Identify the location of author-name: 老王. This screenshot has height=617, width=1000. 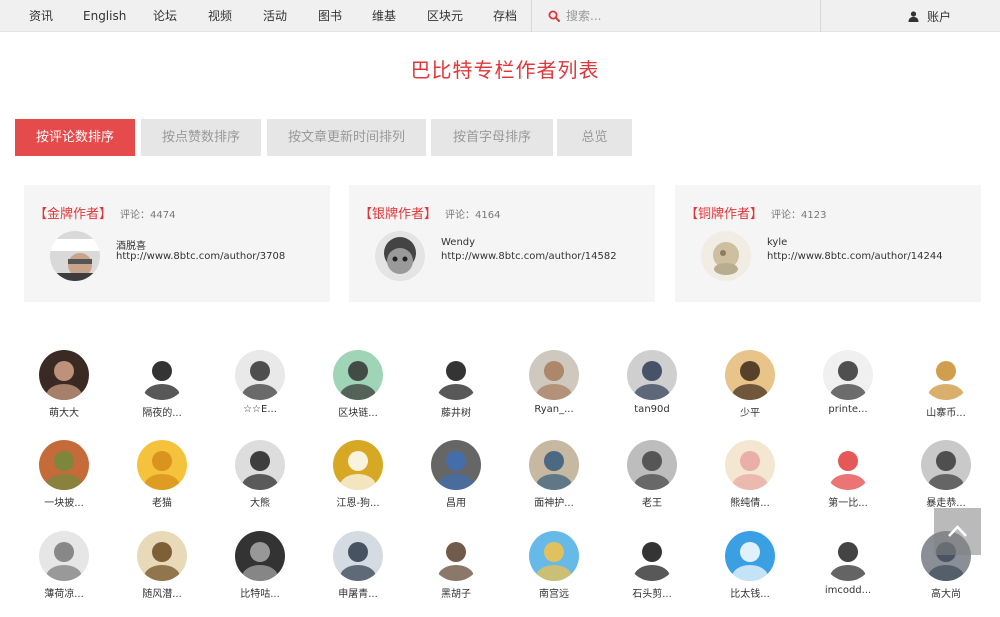
(652, 501).